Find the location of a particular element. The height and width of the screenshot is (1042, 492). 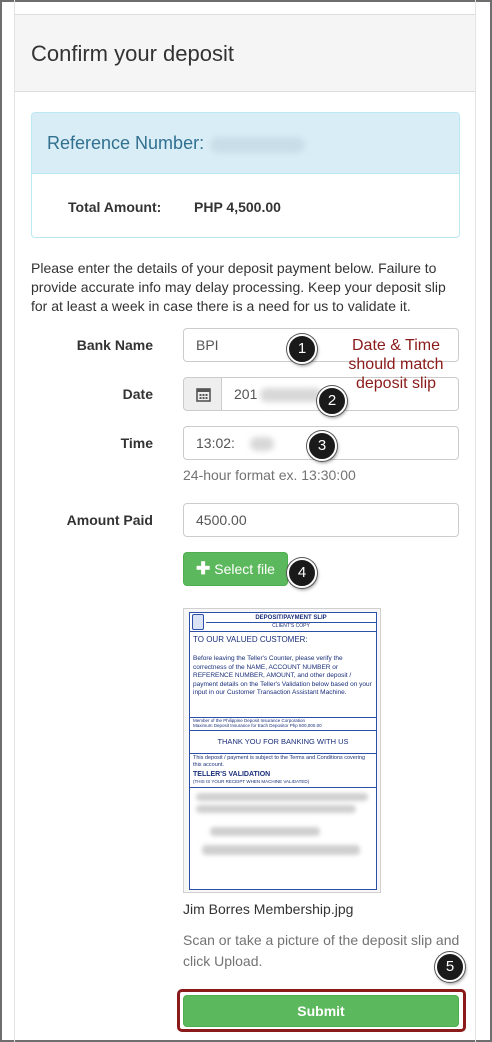

reference-panel-heading: Reference Number: is located at coordinates (245, 143).